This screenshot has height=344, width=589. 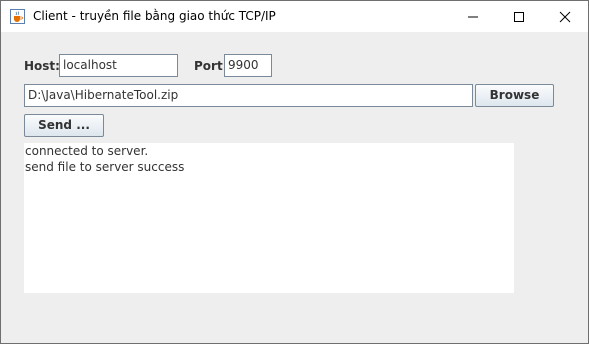 I want to click on port-input: 9900, so click(x=248, y=65).